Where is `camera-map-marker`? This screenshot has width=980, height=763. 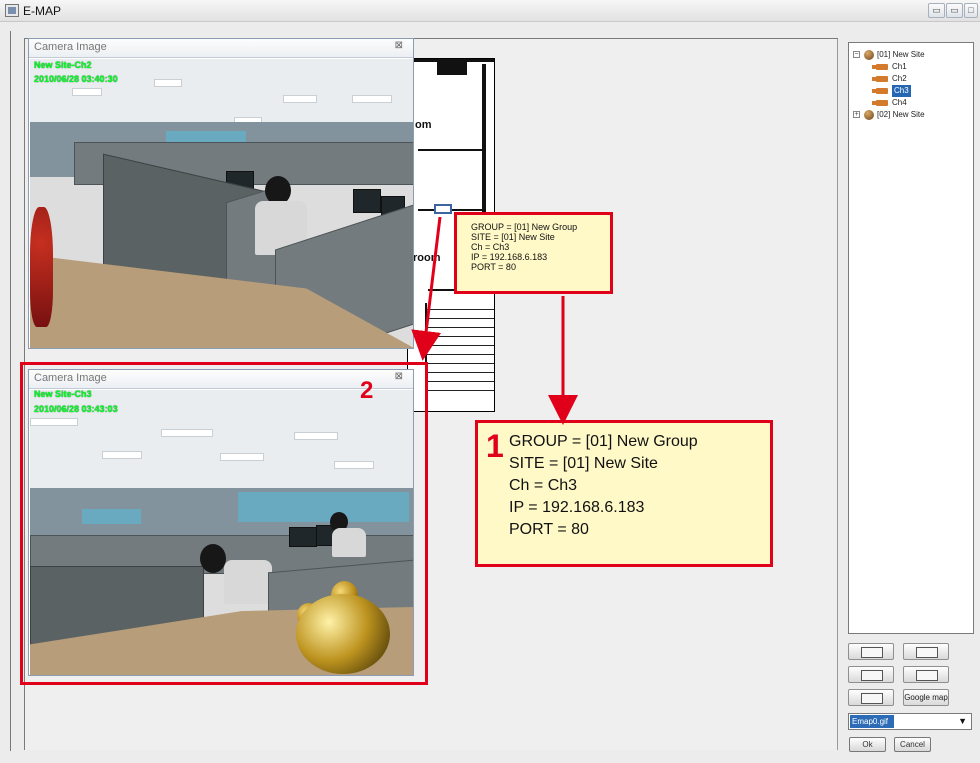
camera-map-marker is located at coordinates (443, 209).